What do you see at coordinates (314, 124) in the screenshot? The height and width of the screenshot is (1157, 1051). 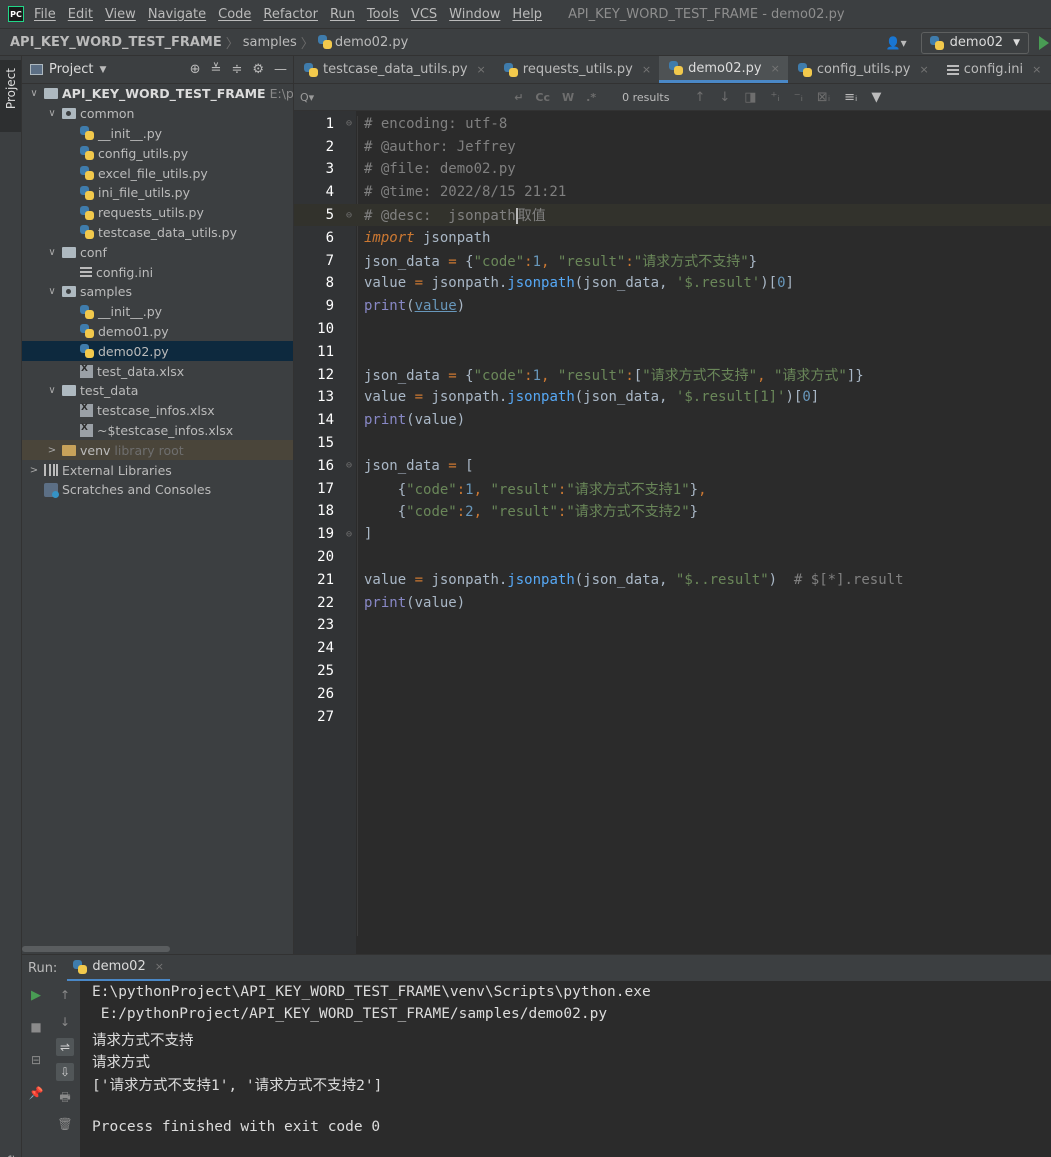 I see `line-number: 1` at bounding box center [314, 124].